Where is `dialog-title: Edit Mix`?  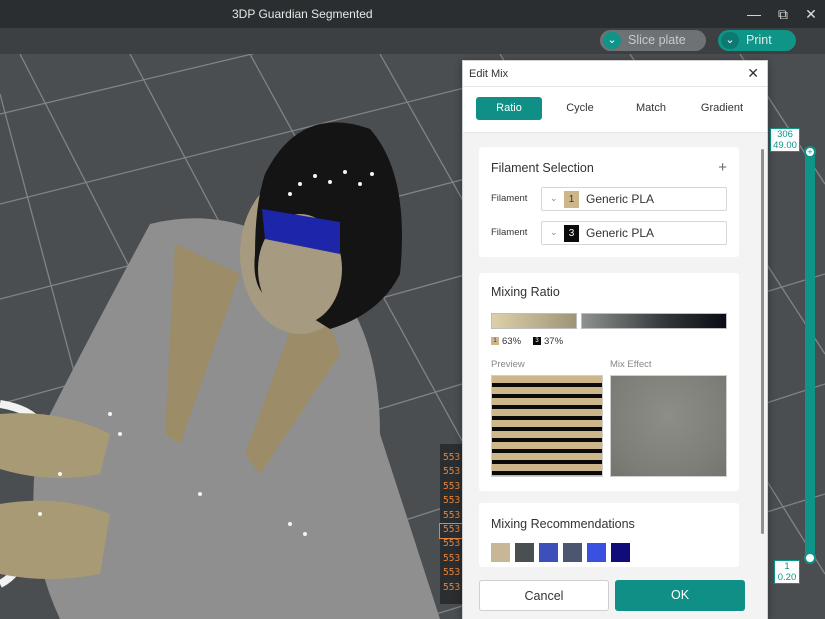 dialog-title: Edit Mix is located at coordinates (489, 74).